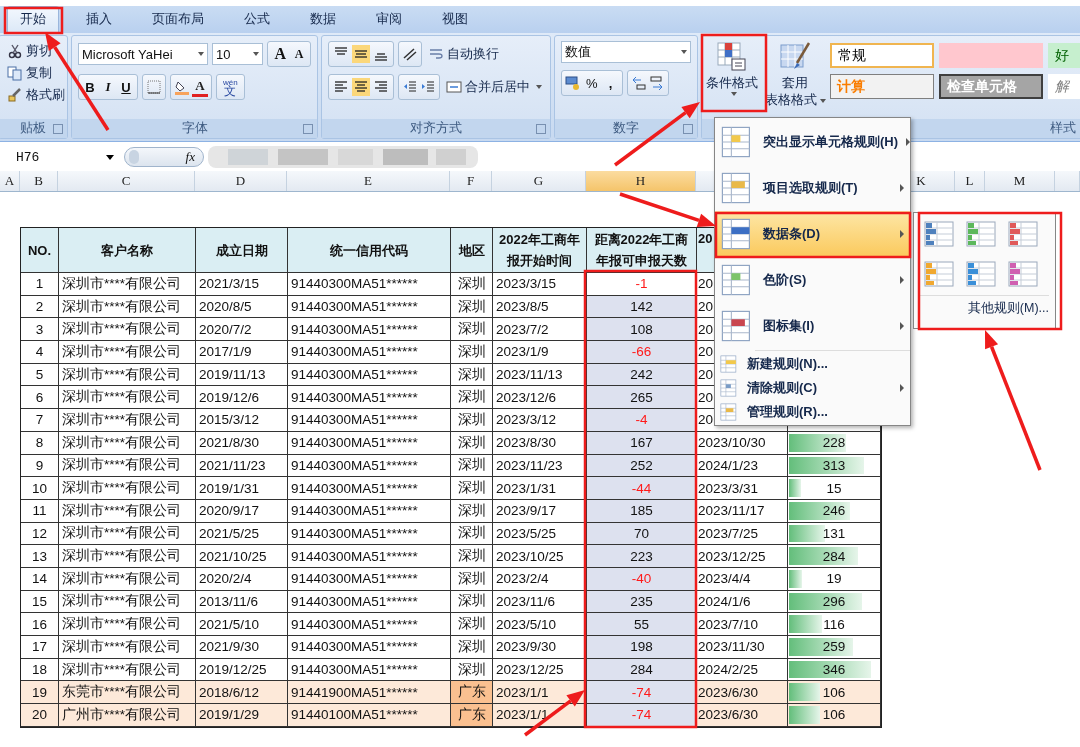 This screenshot has height=747, width=1080. I want to click on column-heading: 统一信用代码, so click(369, 250).